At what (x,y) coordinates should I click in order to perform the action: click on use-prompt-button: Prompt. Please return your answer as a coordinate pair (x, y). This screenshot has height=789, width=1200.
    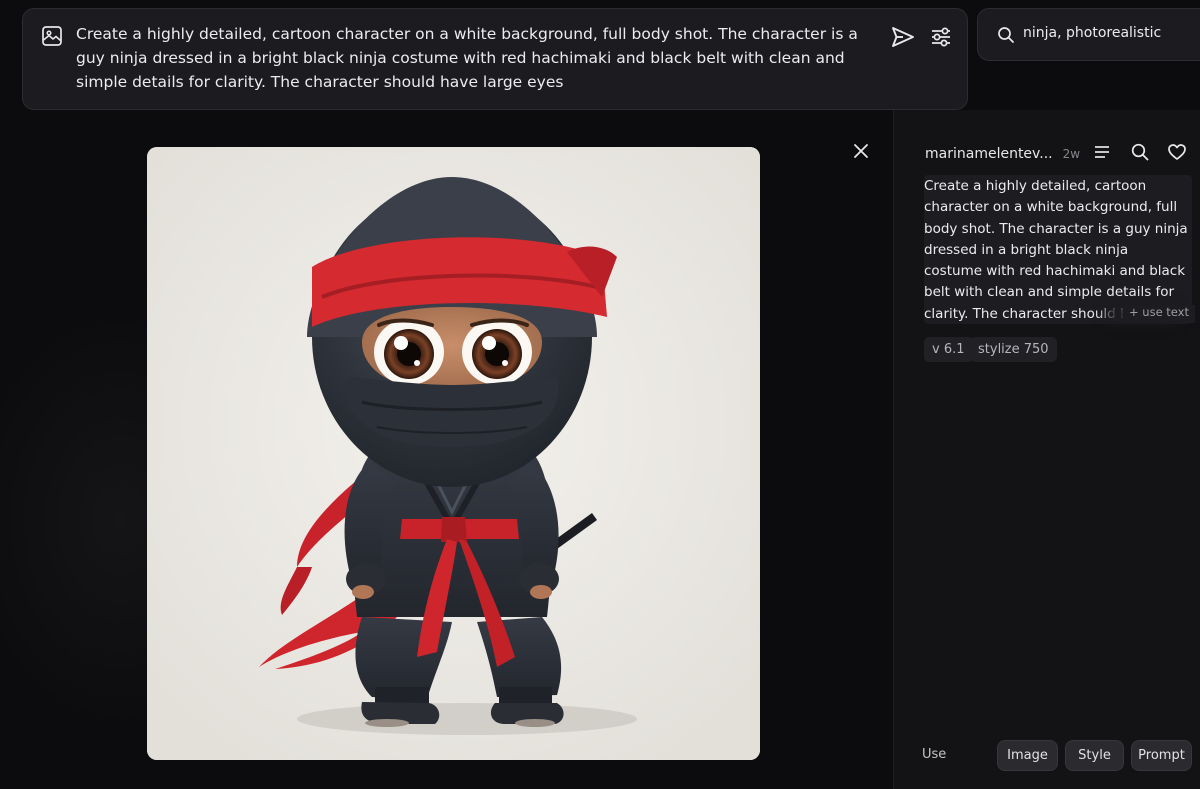
    Looking at the image, I should click on (1161, 755).